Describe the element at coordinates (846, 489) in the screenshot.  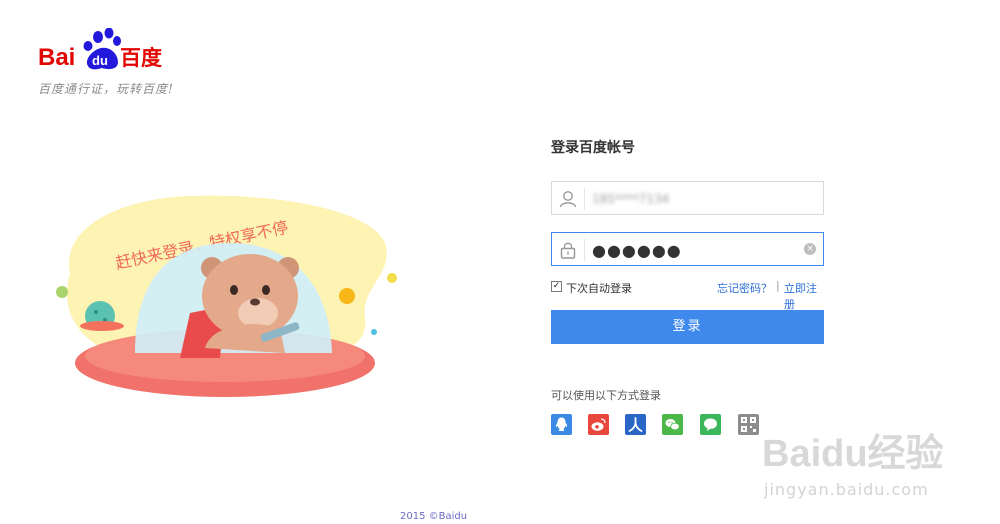
I see `watermark-url: jingyan.baidu.com` at that location.